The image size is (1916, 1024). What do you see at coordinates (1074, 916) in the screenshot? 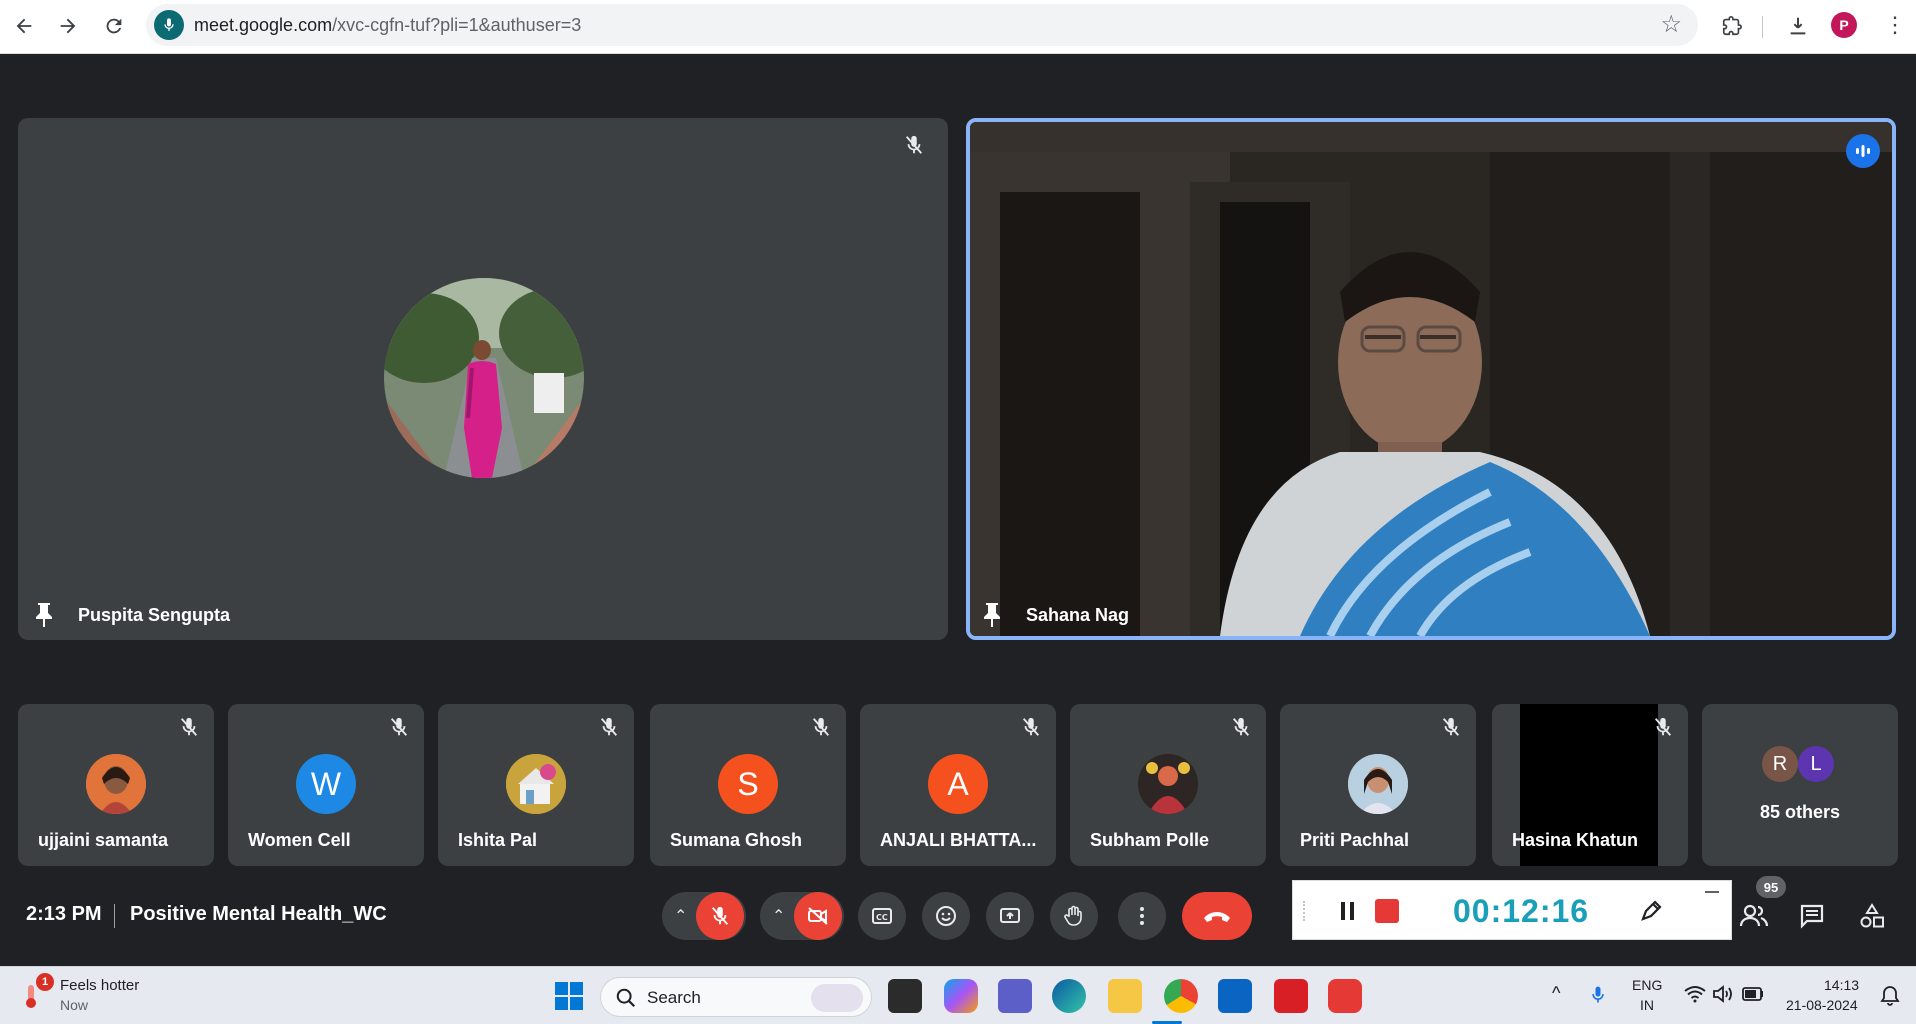
I see `raise-hand-button` at bounding box center [1074, 916].